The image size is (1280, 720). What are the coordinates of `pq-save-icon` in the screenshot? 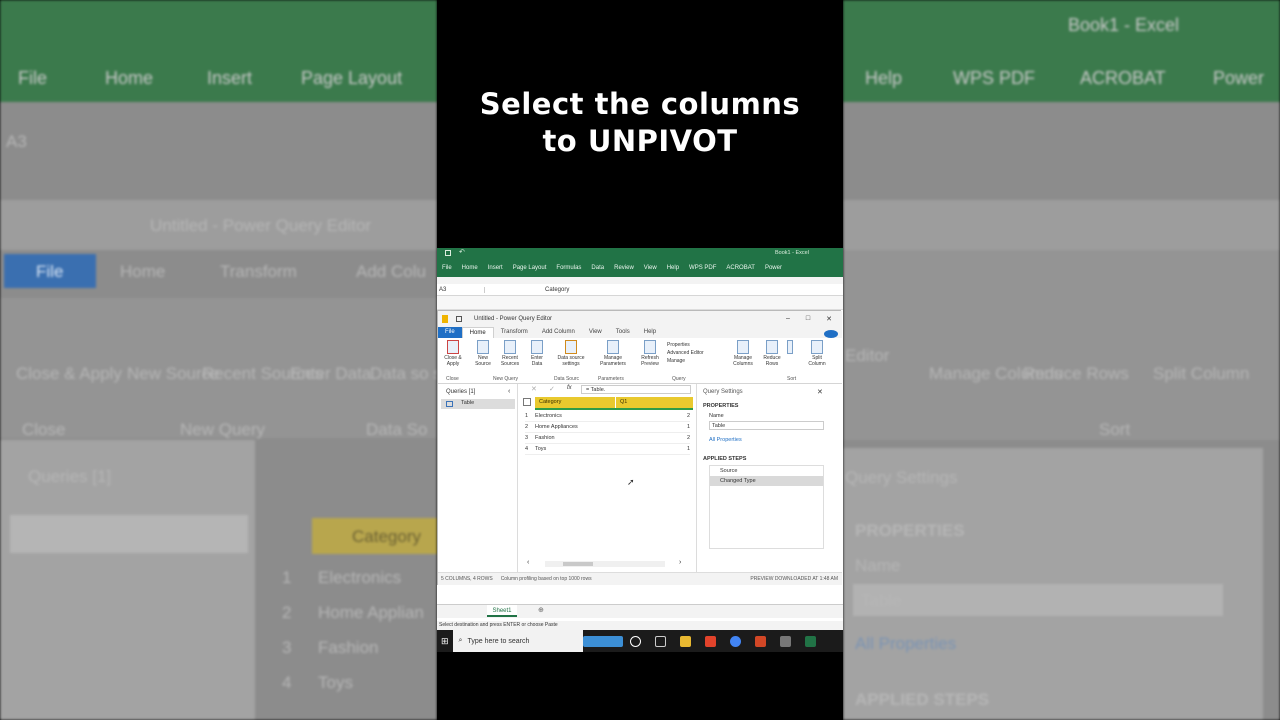 It's located at (459, 318).